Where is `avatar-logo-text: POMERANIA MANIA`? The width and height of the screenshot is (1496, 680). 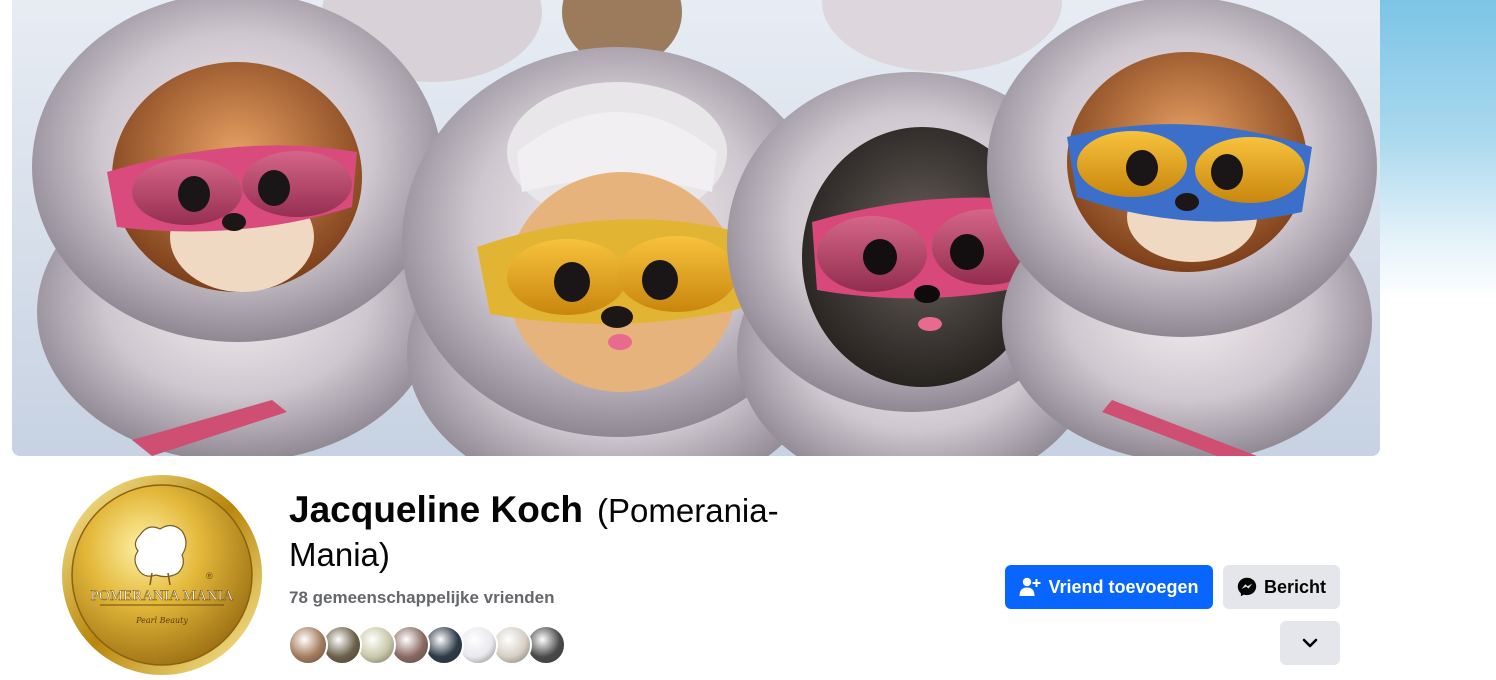 avatar-logo-text: POMERANIA MANIA is located at coordinates (162, 596).